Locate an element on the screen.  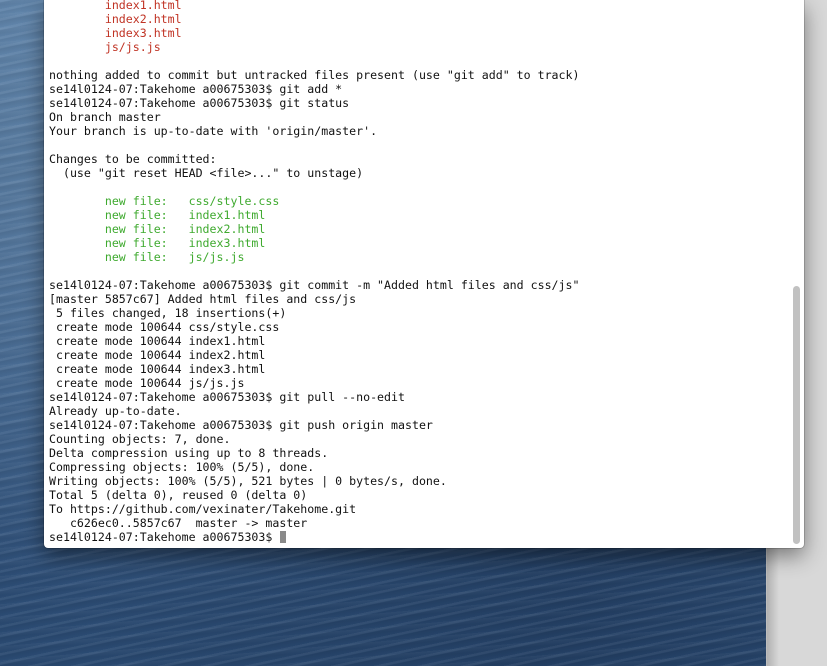
terminal-line: c626ec0..5857c67 master -> master is located at coordinates (178, 523).